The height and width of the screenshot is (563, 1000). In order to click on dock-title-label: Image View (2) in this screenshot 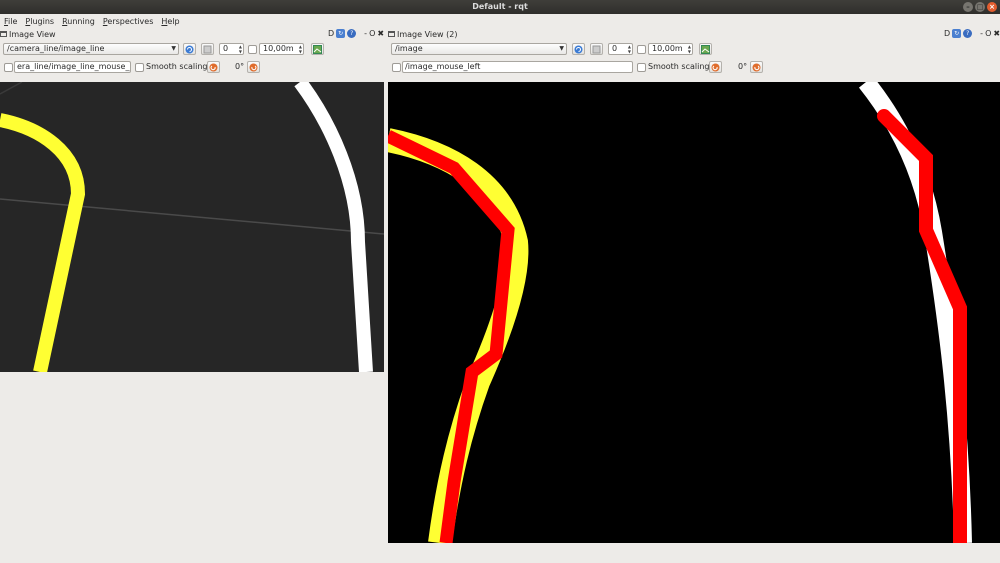, I will do `click(427, 34)`.